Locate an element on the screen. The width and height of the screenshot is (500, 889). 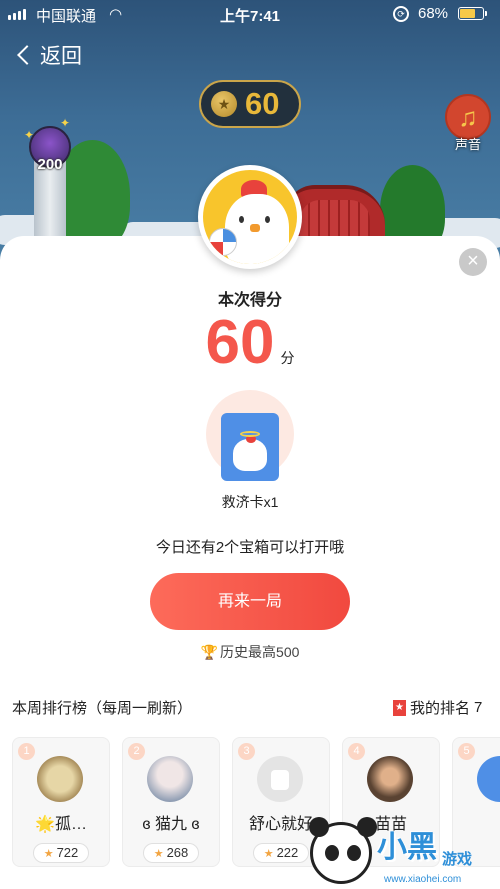
my-rank-value: 7 is located at coordinates (478, 707).